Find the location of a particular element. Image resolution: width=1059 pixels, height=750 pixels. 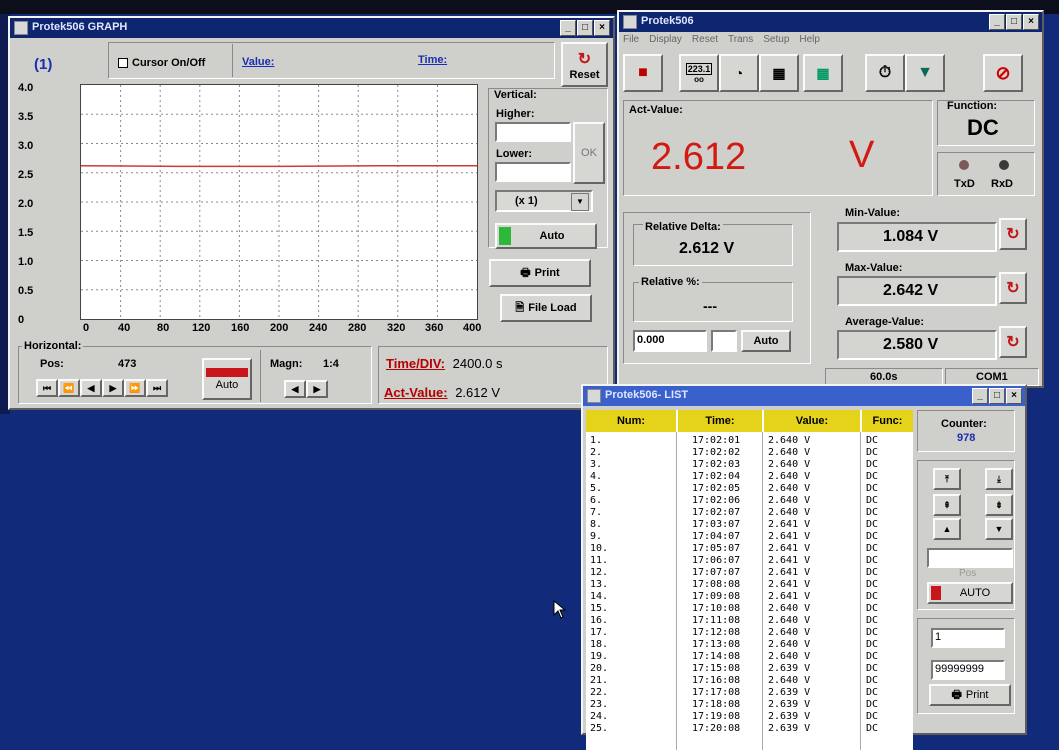

menu-trans: Trans is located at coordinates (740, 39).